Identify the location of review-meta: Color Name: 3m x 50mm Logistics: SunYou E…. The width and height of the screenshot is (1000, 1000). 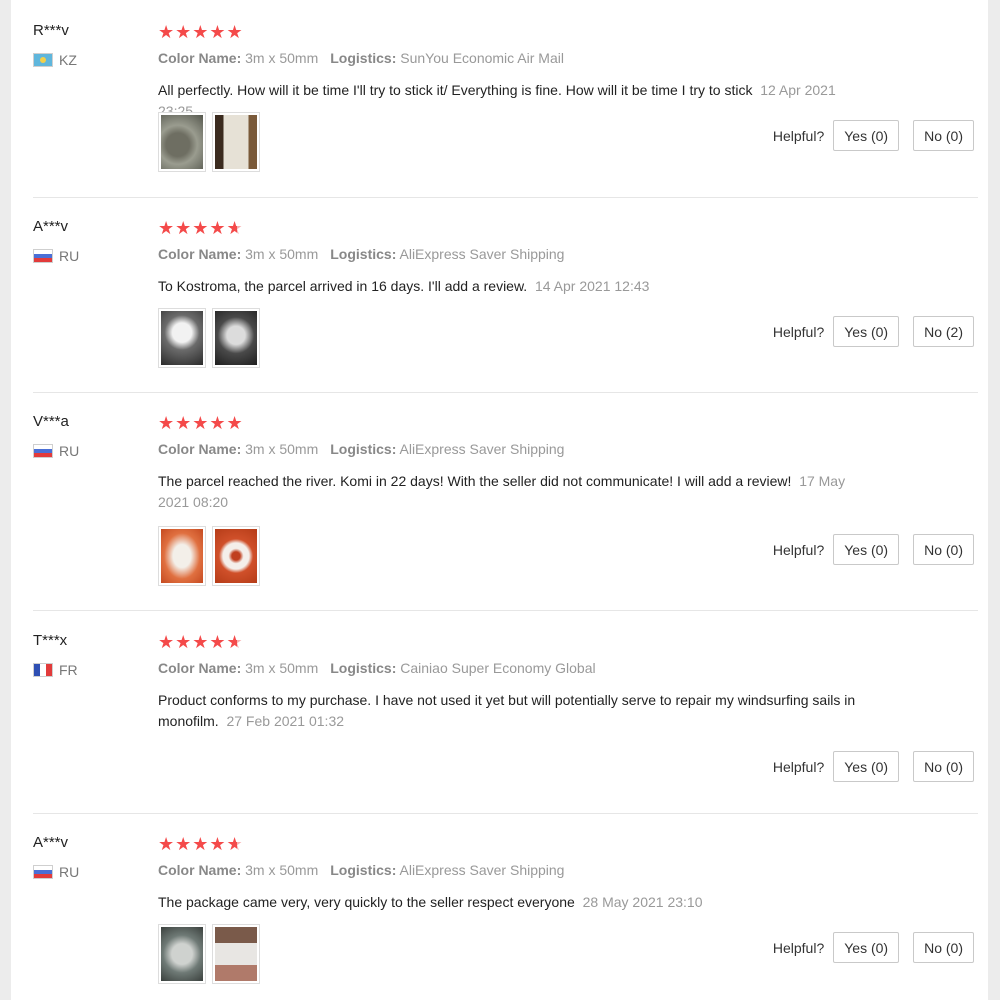
(361, 58).